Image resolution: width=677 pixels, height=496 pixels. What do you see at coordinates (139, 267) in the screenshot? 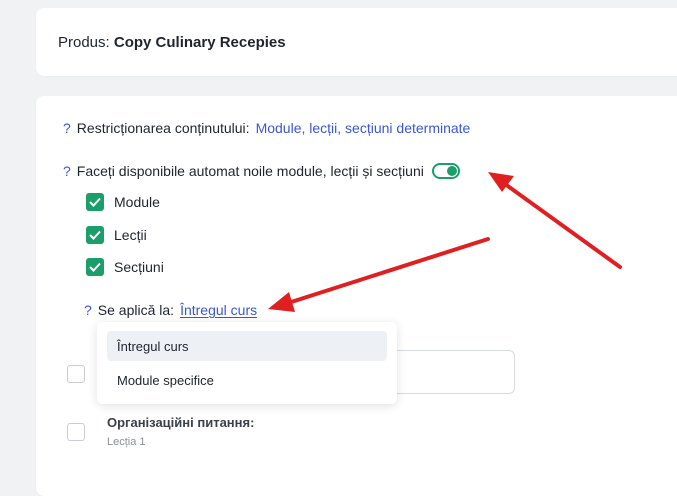
I see `option-label: Secțiuni` at bounding box center [139, 267].